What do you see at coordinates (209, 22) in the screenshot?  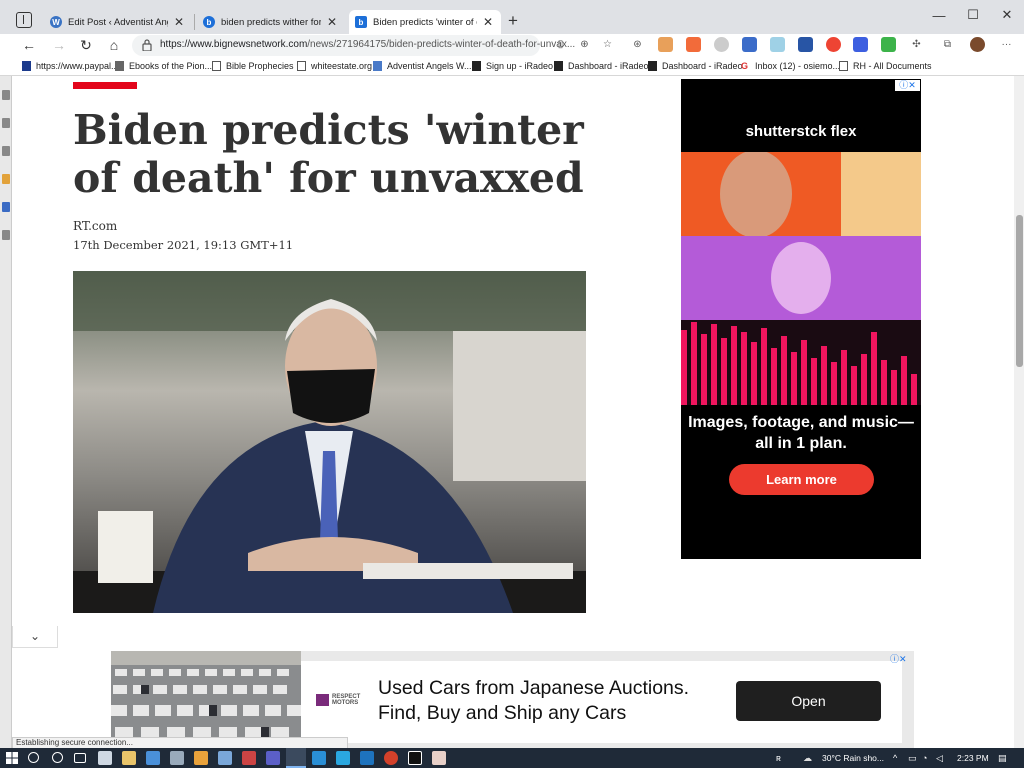 I see `bing-icon: b` at bounding box center [209, 22].